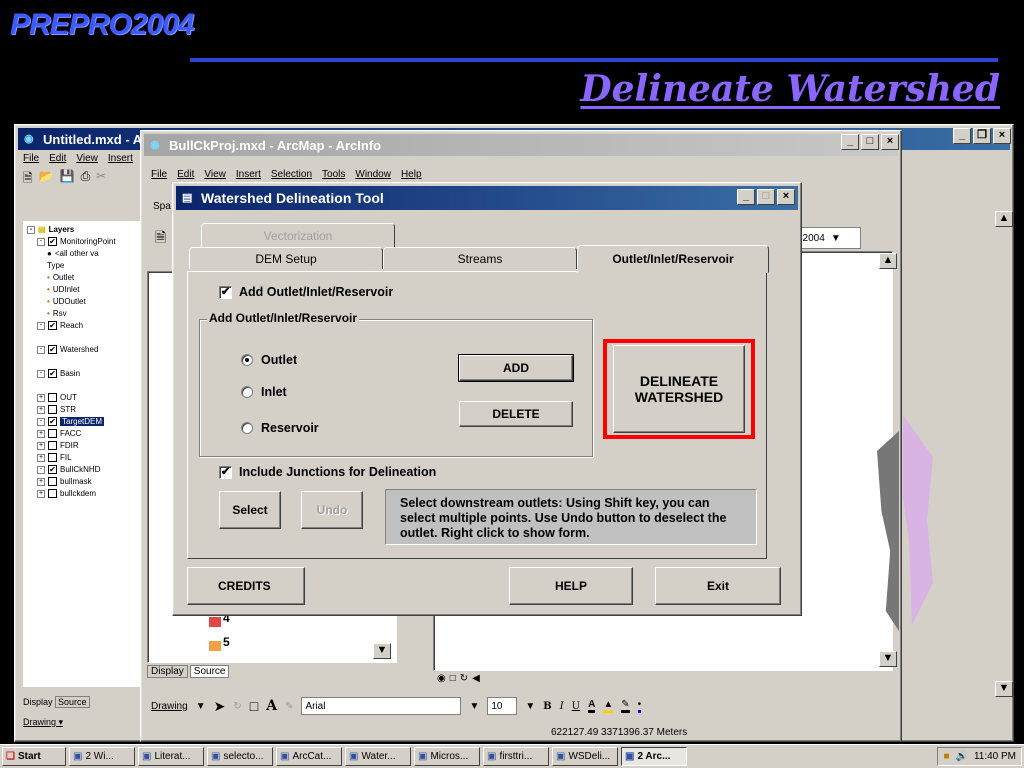 The image size is (1024, 768). Describe the element at coordinates (381, 706) in the screenshot. I see `font-name-box: Arial` at that location.